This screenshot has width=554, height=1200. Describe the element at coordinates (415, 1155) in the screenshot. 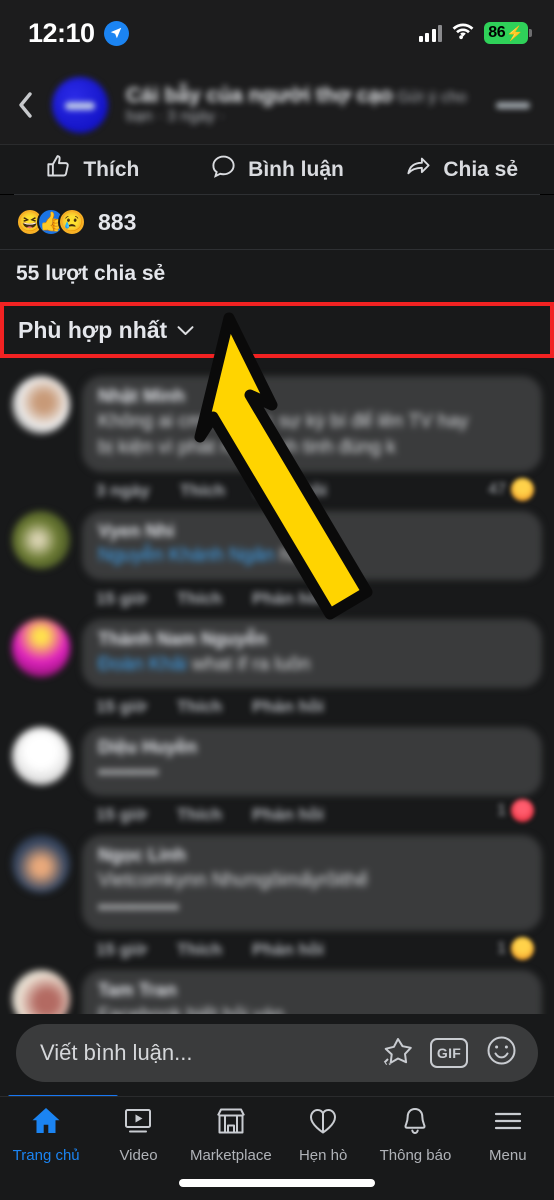

I see `tab-notifications-label: Thông báo` at that location.